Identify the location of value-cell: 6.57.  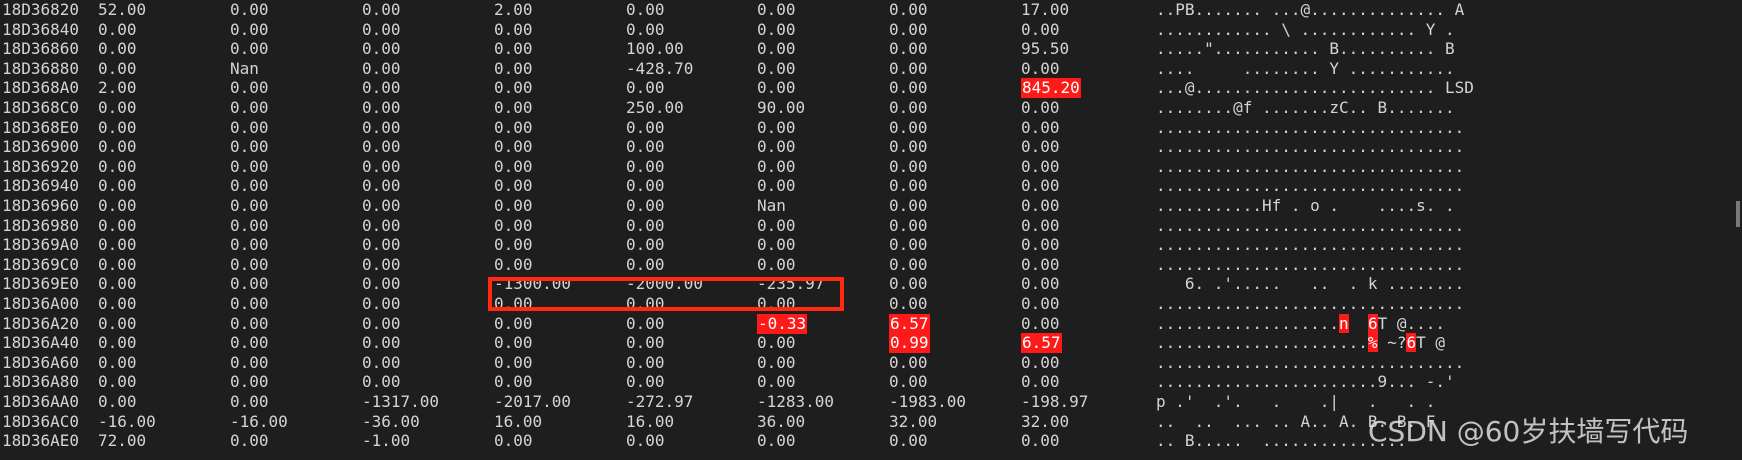
(909, 323).